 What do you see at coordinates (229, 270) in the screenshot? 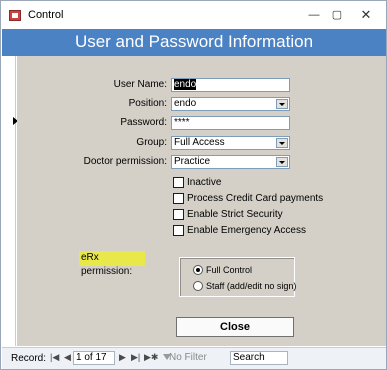
I see `full-control-label: Full Control` at bounding box center [229, 270].